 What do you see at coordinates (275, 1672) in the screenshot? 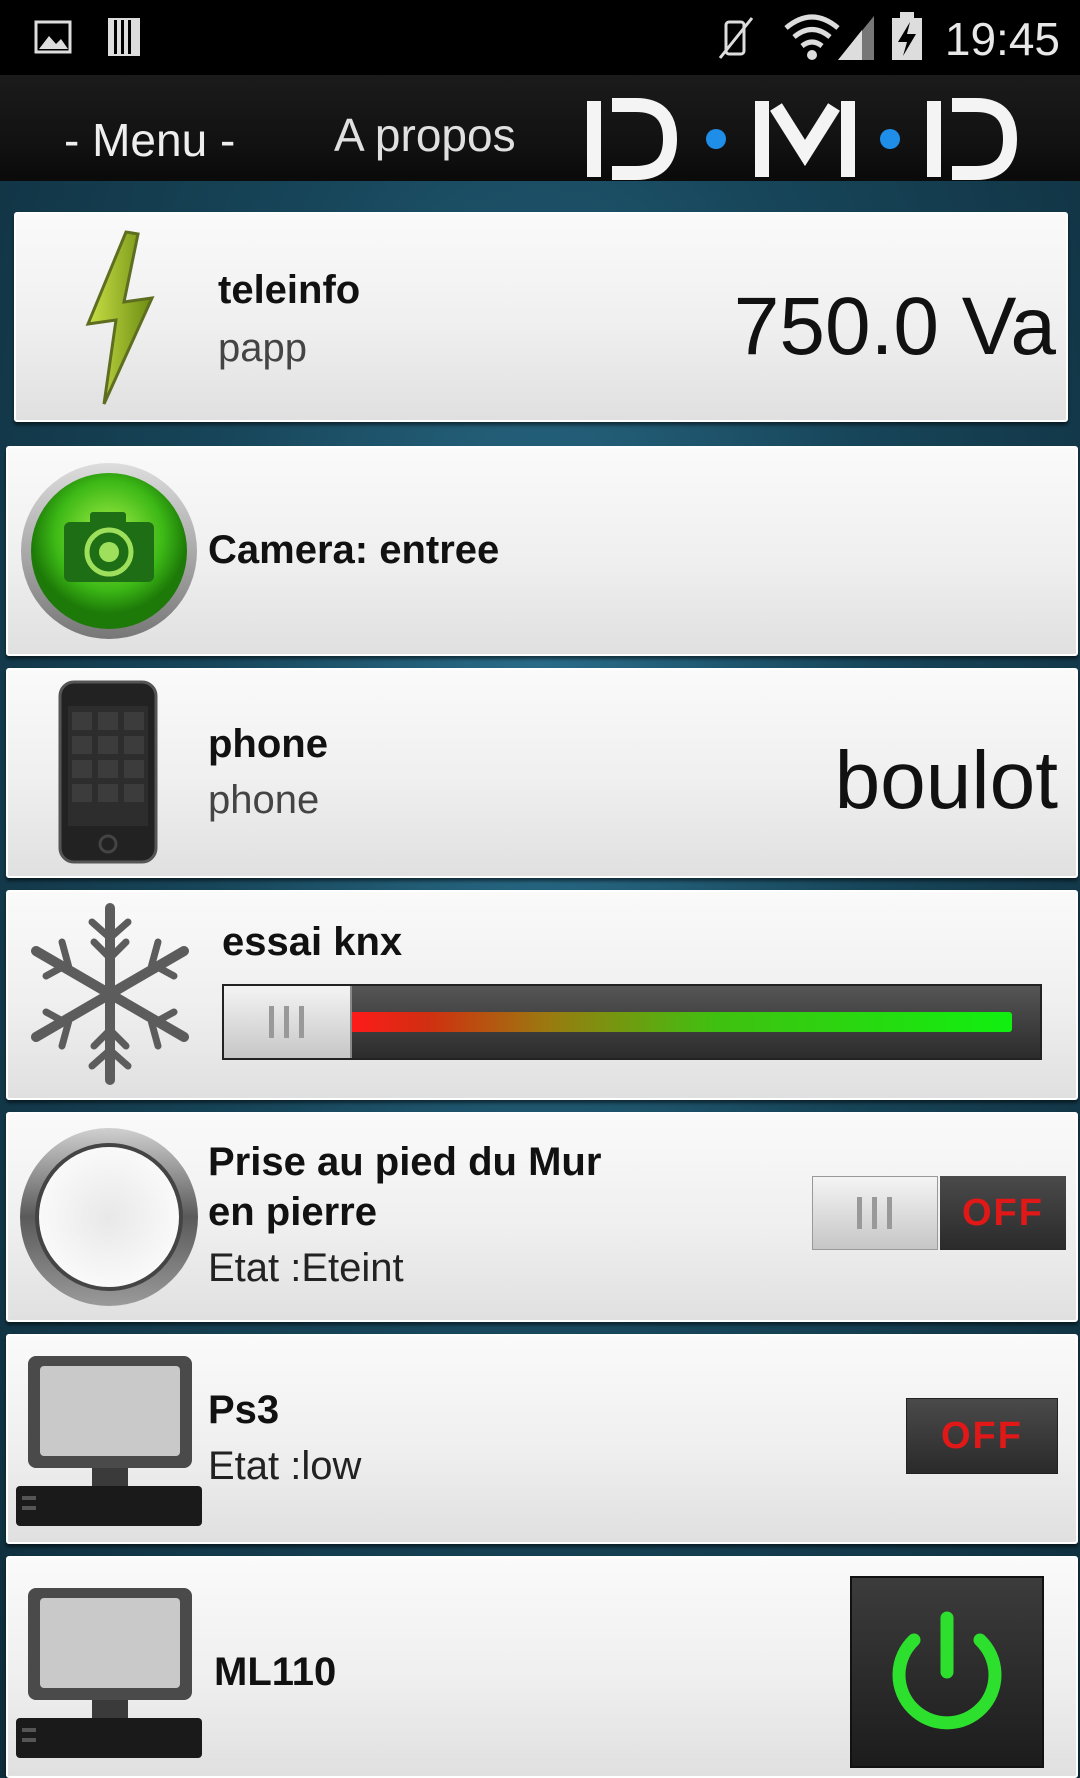
I see `device-title: ML110` at bounding box center [275, 1672].